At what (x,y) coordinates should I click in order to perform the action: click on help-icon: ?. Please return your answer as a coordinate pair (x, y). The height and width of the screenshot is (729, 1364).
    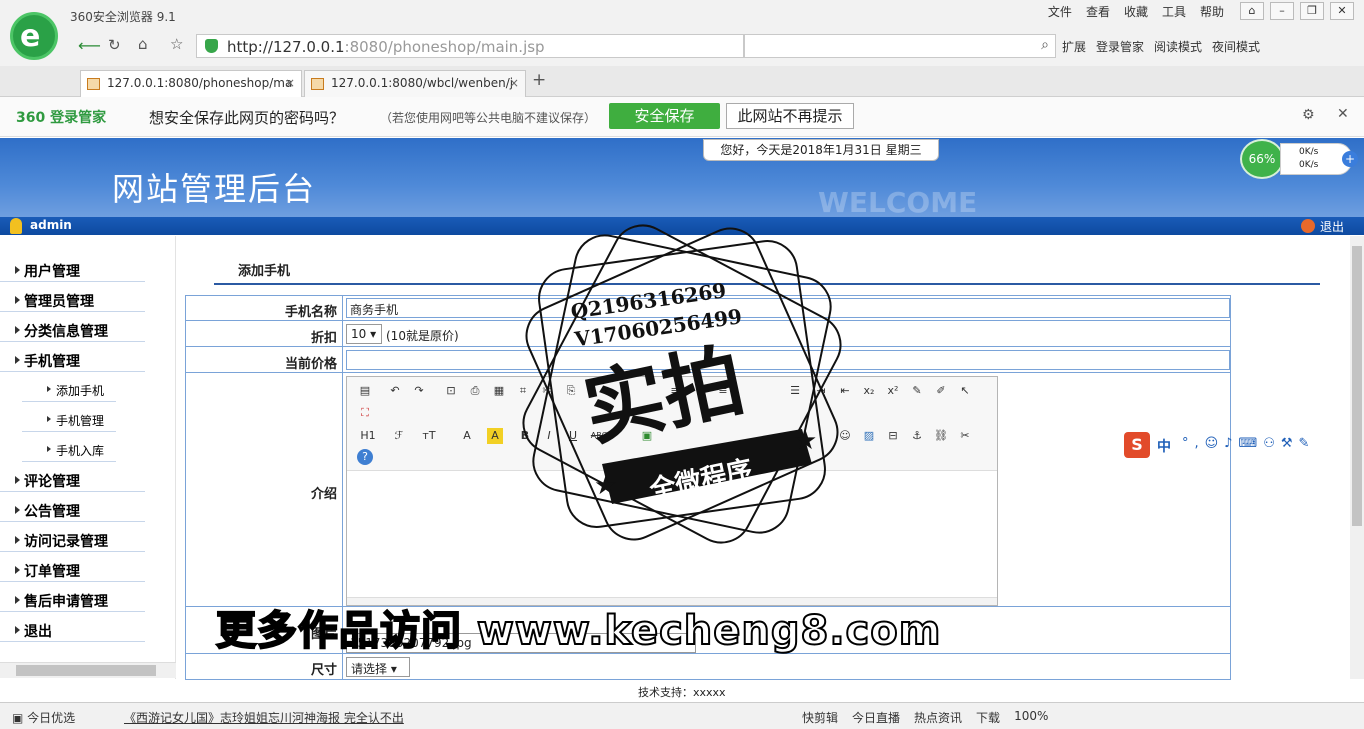
    Looking at the image, I should click on (365, 457).